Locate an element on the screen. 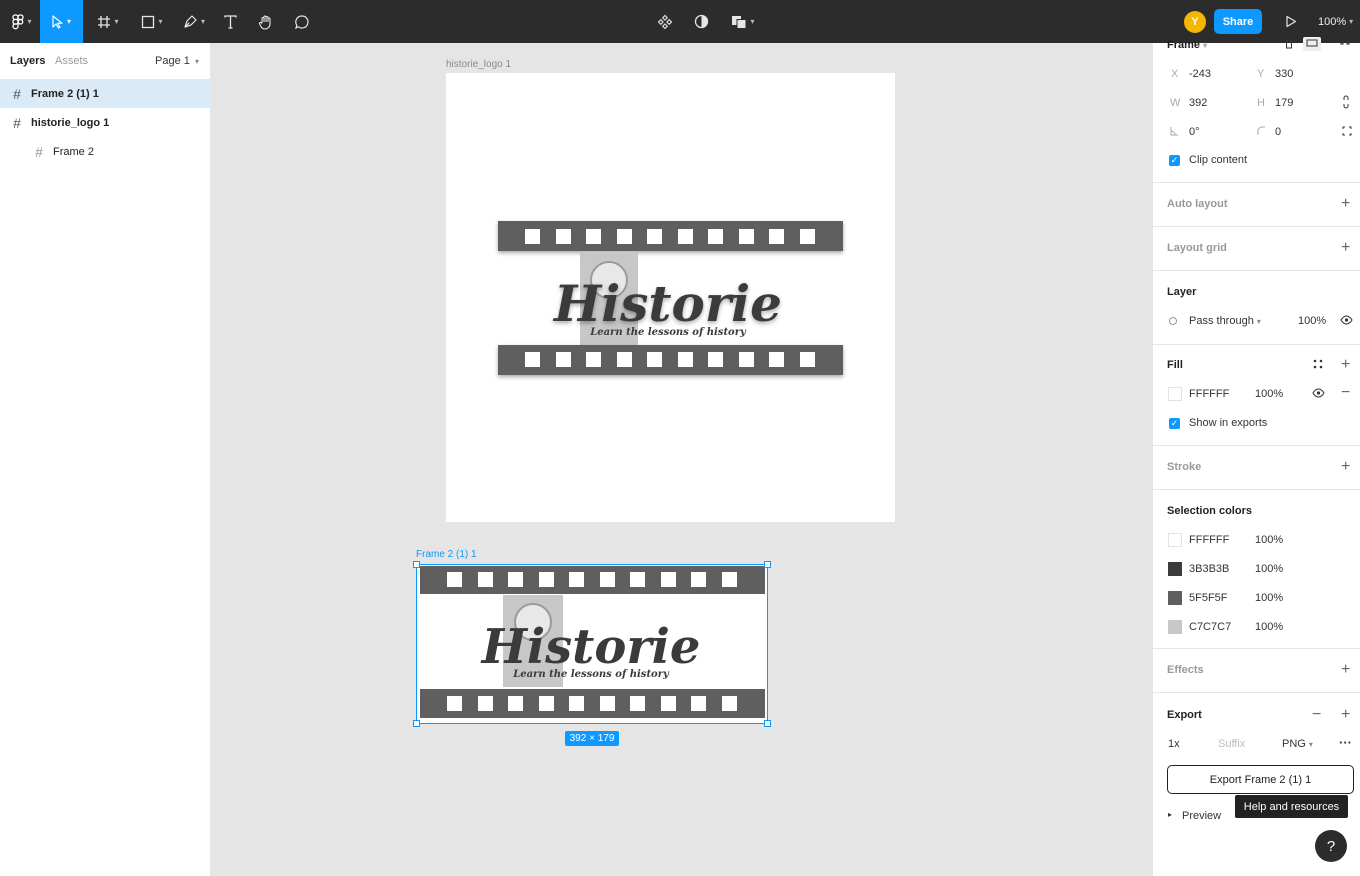  export-button: Export Frame 2 (1) 1 is located at coordinates (1260, 779).